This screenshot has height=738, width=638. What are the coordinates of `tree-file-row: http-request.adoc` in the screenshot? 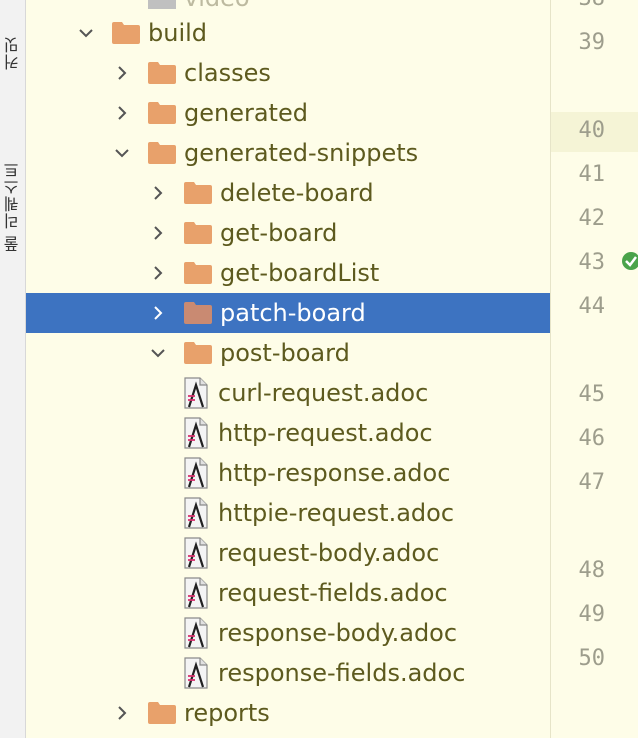 It's located at (288, 433).